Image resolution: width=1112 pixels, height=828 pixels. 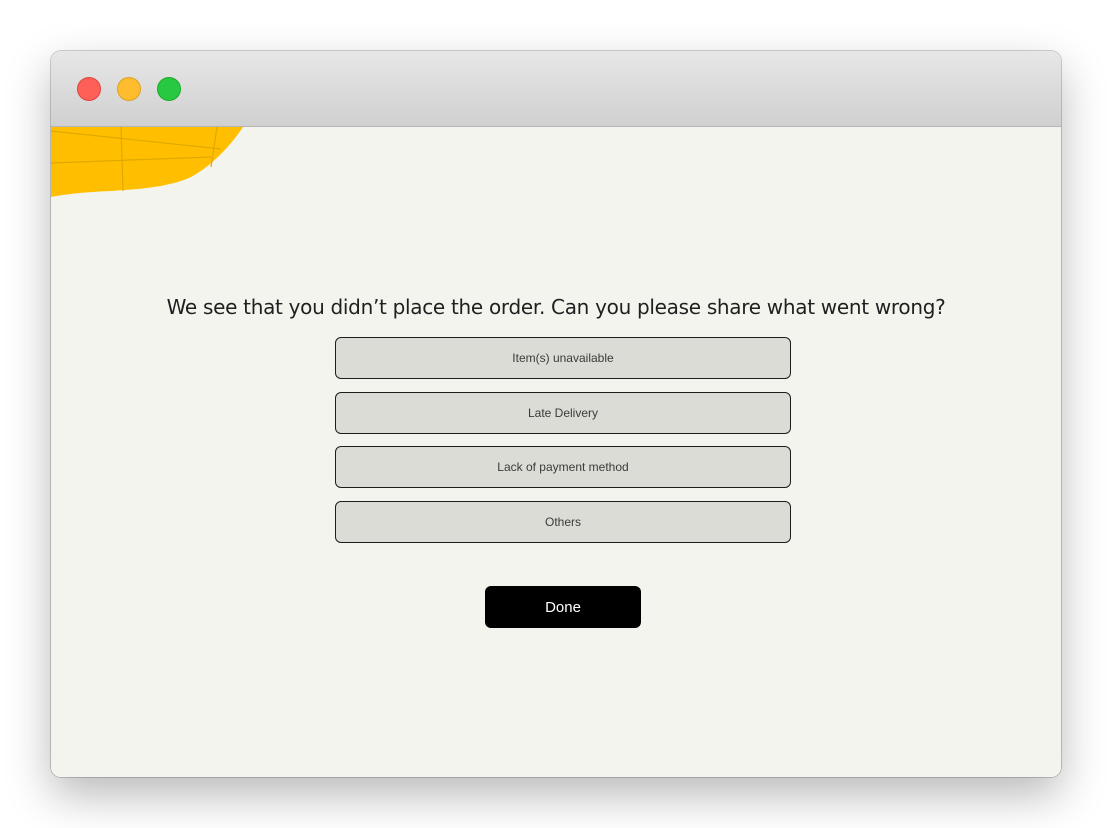 I want to click on option-others: Others, so click(x=563, y=521).